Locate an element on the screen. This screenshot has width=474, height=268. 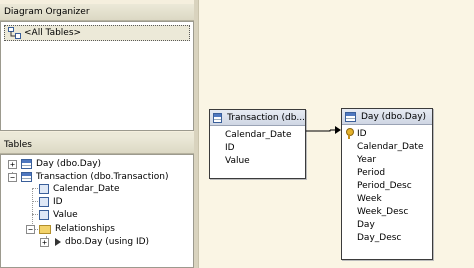
table-row: Day_Desc is located at coordinates (387, 237).